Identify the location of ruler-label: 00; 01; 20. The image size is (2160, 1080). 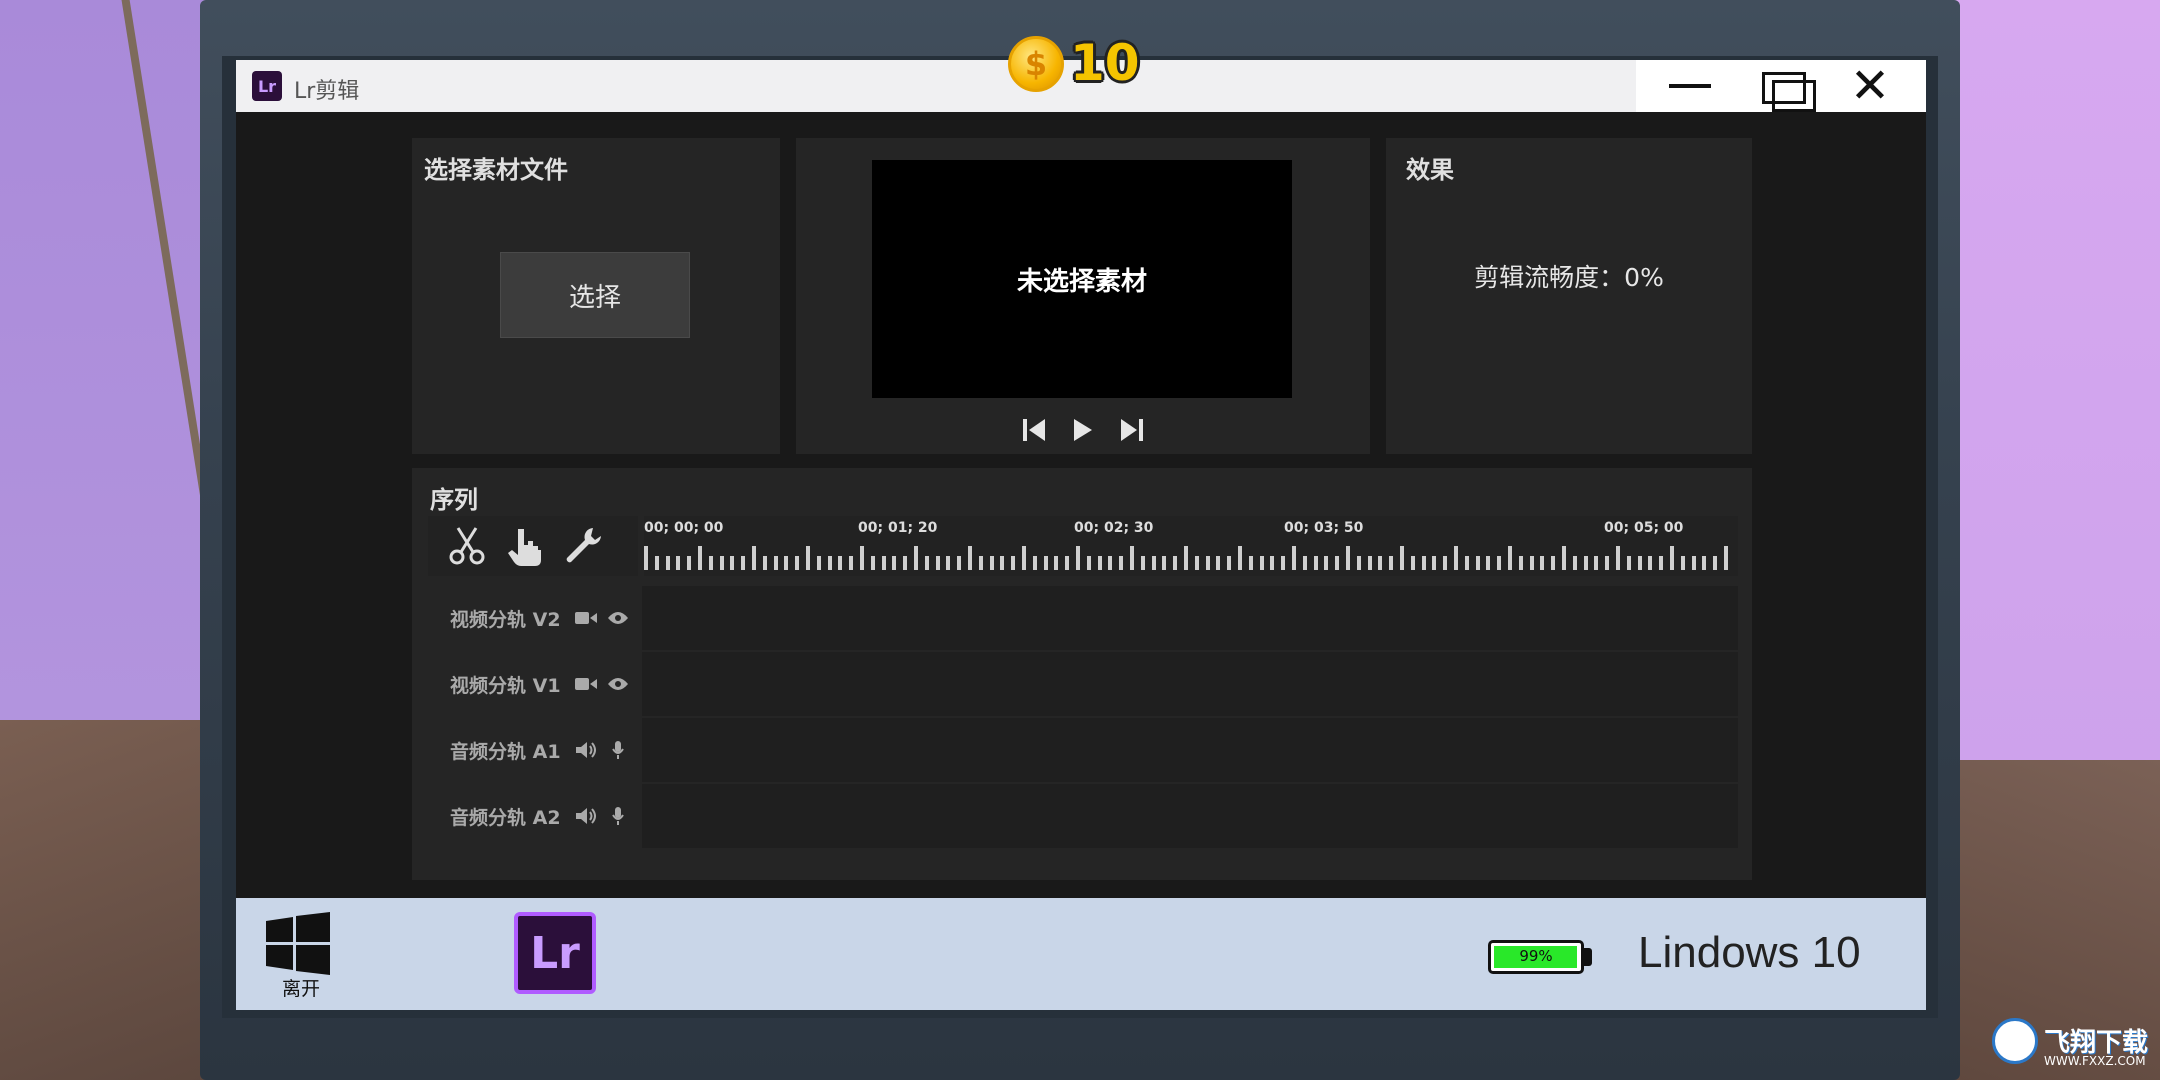
(898, 528).